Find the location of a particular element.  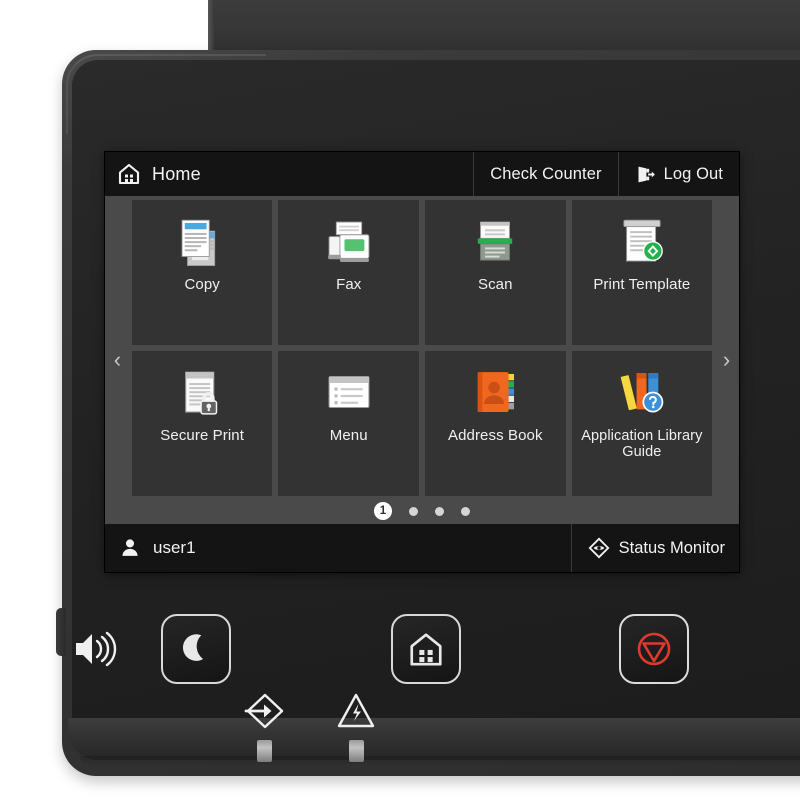

page-dot-active: 1 is located at coordinates (383, 511).